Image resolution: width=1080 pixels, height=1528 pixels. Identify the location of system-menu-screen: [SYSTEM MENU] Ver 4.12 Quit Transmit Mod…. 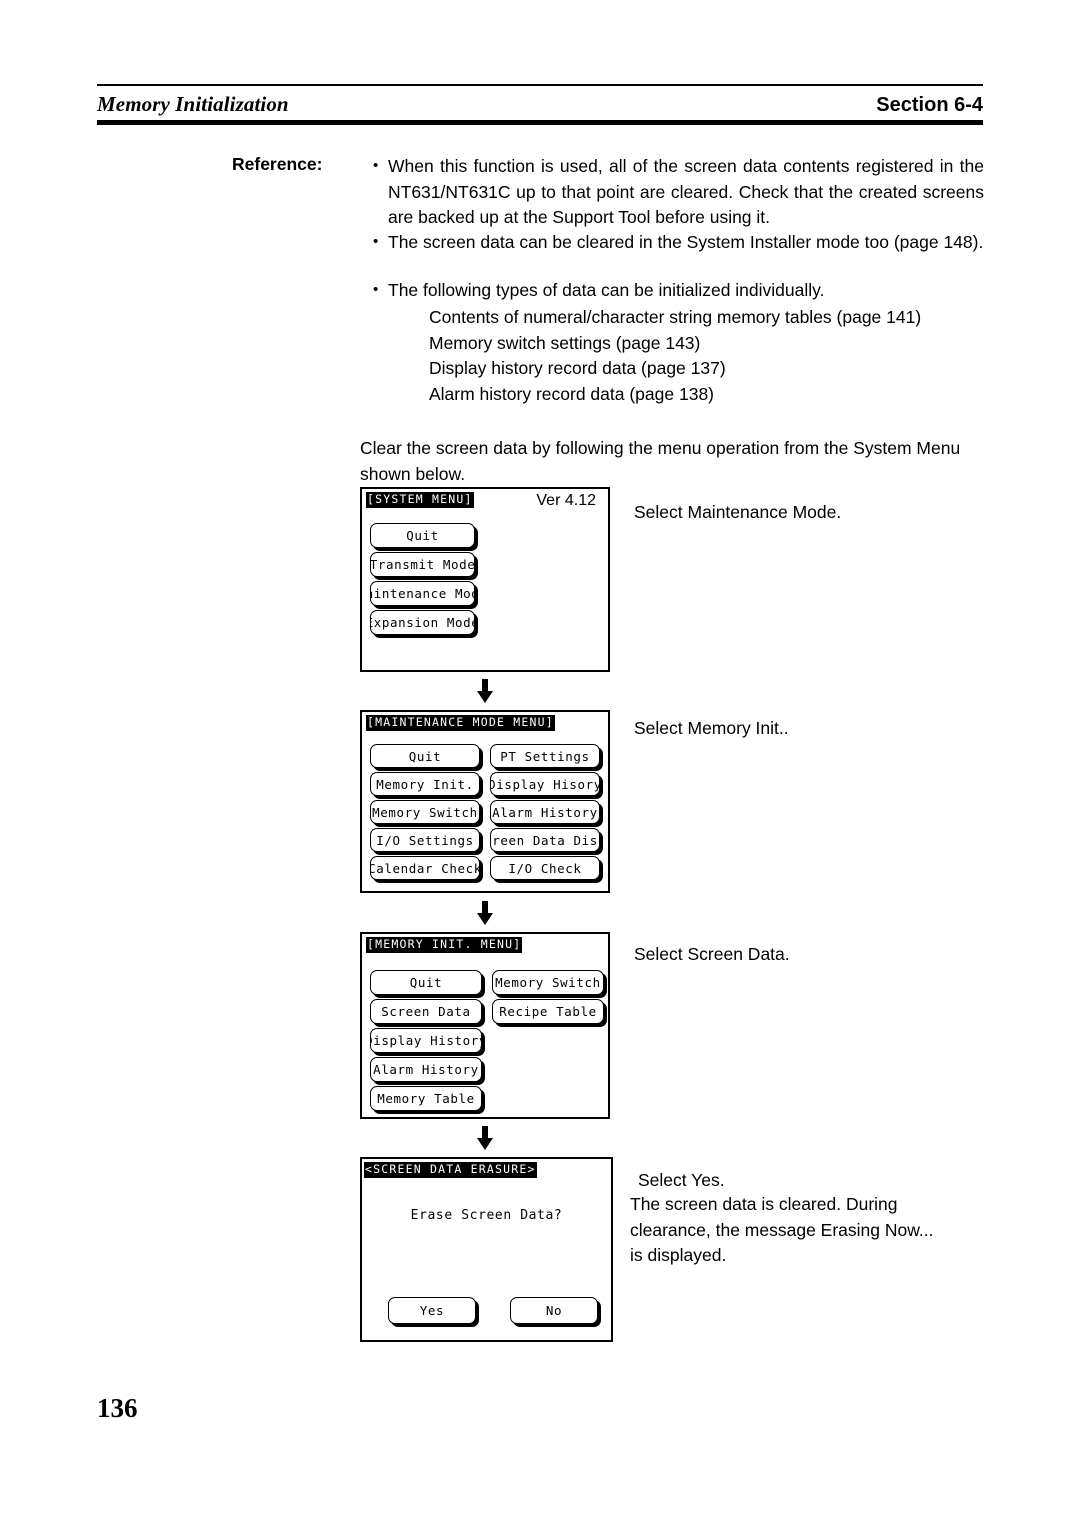
(485, 579).